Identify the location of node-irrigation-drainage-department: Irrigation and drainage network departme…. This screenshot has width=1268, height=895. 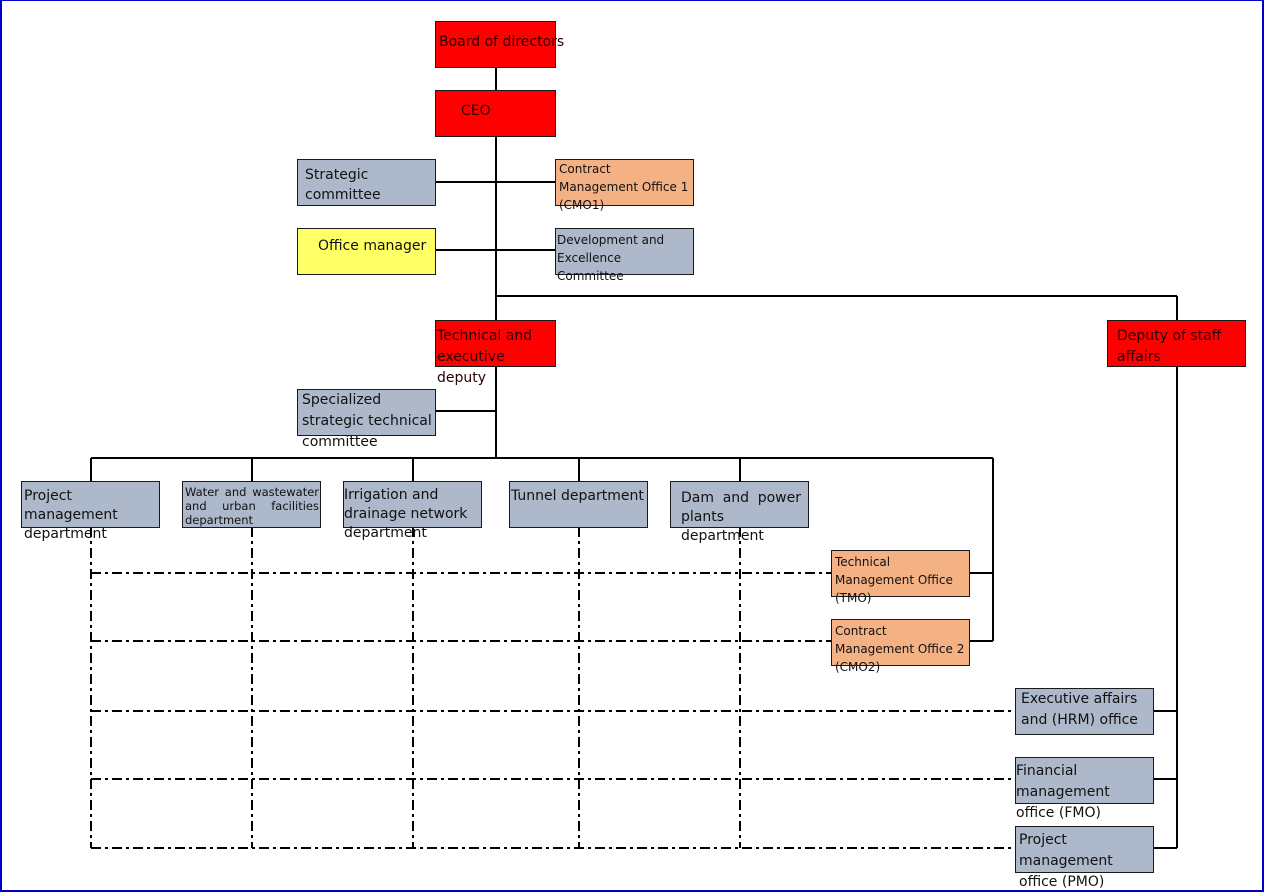
(412, 511).